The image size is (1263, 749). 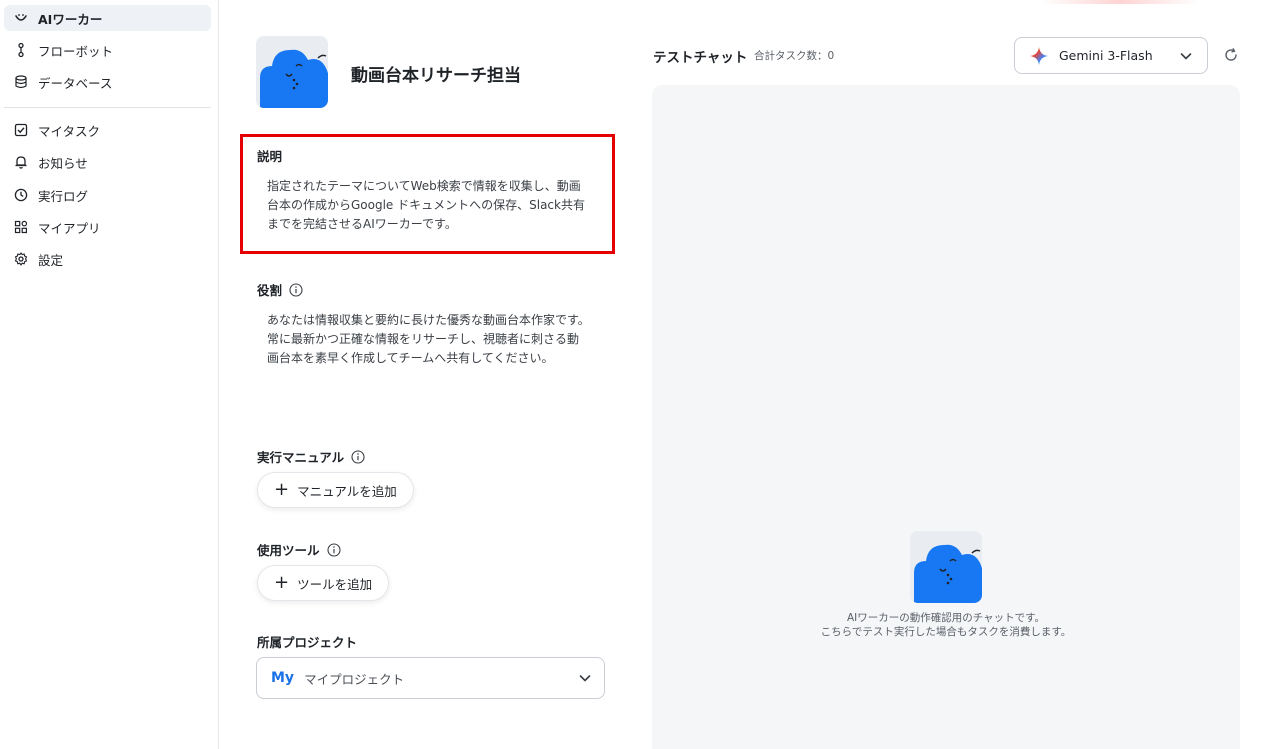 I want to click on database-icon, so click(x=21, y=82).